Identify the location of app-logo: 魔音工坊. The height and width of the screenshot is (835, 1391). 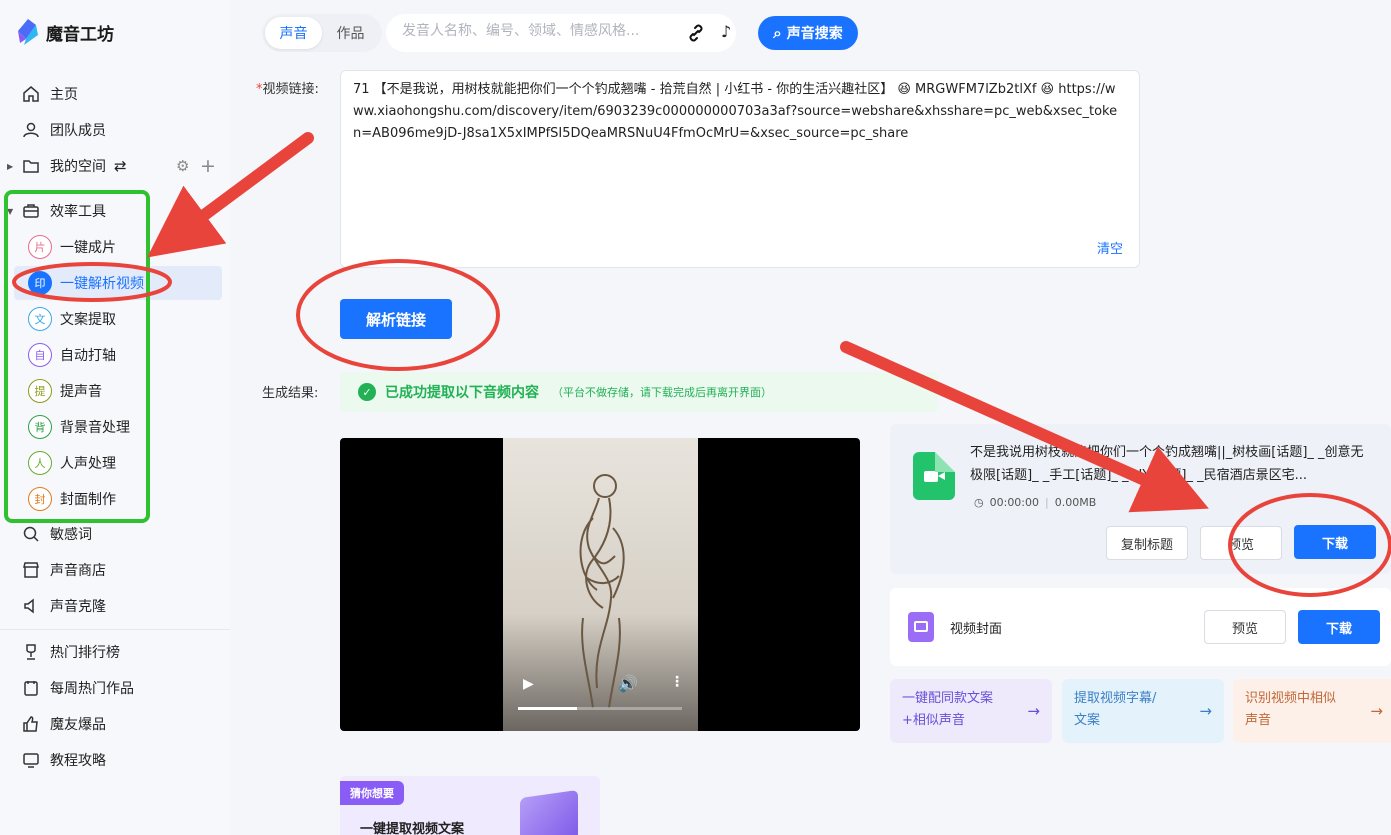
(64, 32).